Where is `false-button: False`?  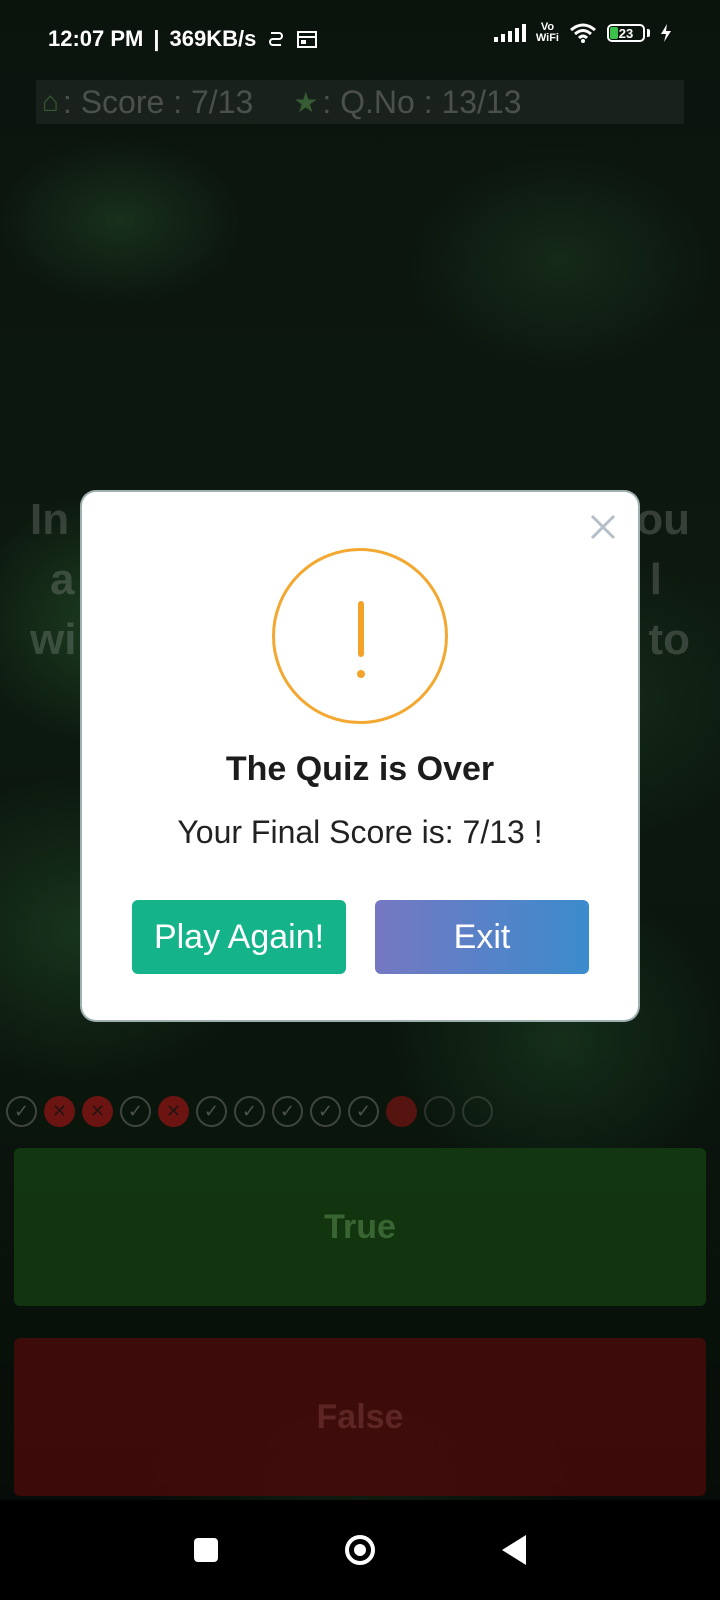
false-button: False is located at coordinates (360, 1417).